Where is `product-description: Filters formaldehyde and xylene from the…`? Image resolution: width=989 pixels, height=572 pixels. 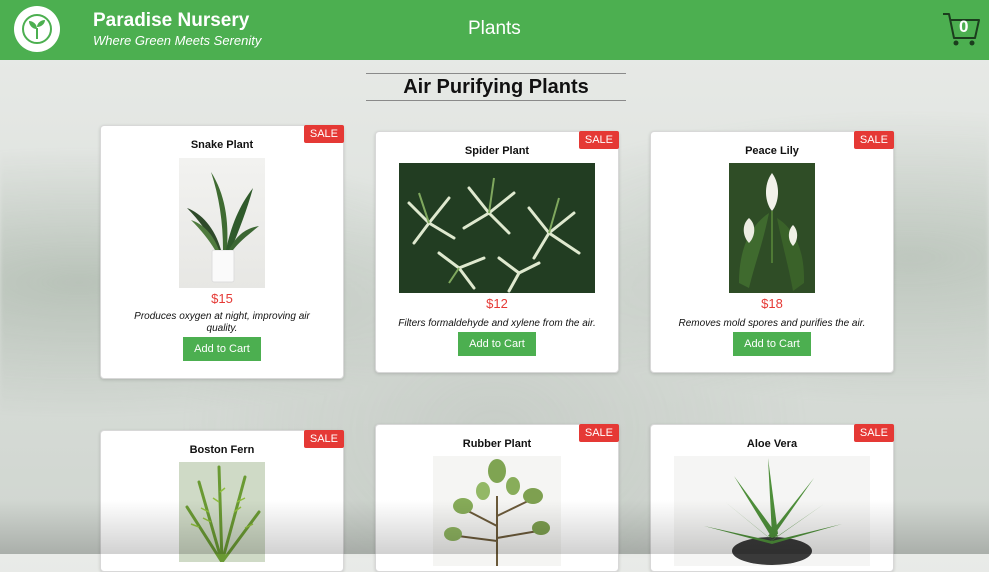 product-description: Filters formaldehyde and xylene from the… is located at coordinates (497, 323).